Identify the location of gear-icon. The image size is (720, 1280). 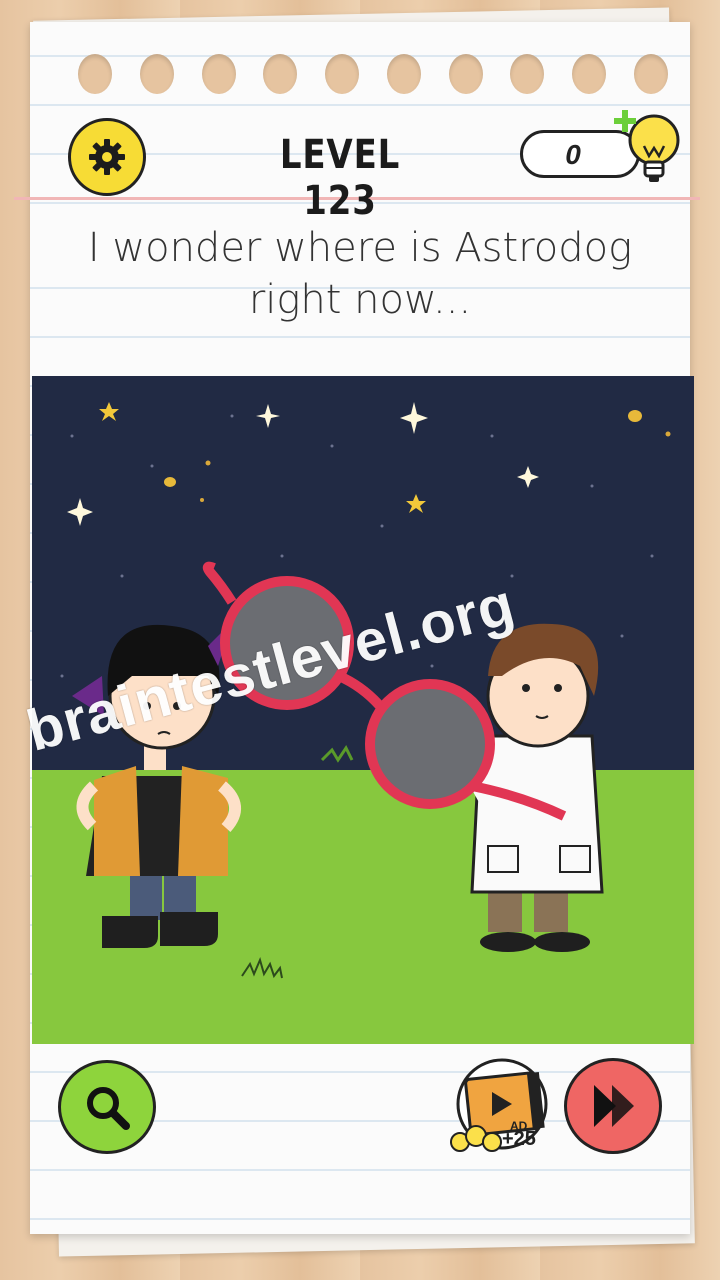
(107, 157).